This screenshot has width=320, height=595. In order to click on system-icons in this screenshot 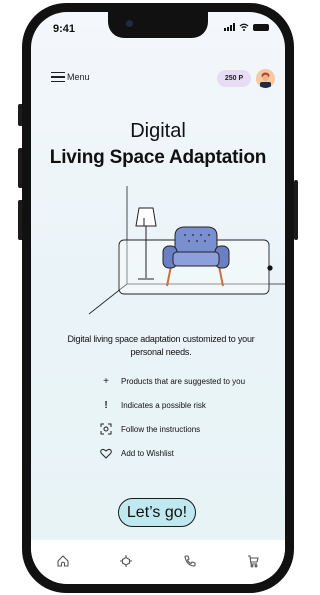, I will do `click(246, 27)`.